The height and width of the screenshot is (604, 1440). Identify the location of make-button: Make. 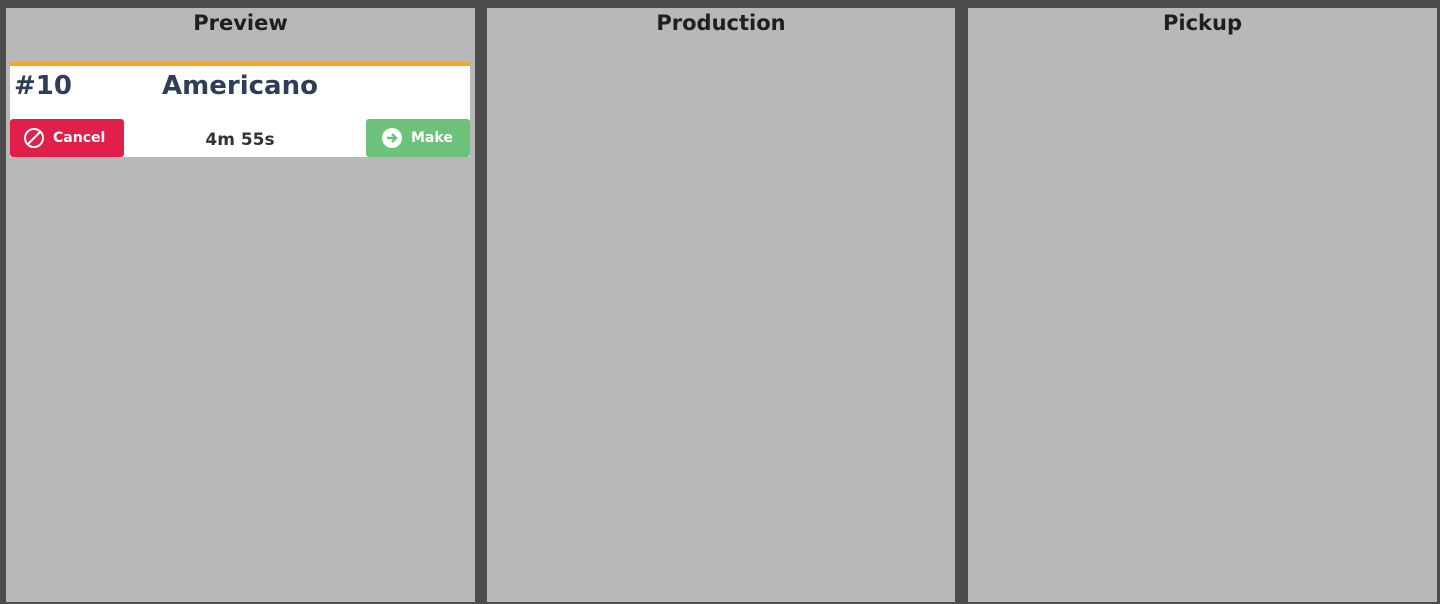
(418, 138).